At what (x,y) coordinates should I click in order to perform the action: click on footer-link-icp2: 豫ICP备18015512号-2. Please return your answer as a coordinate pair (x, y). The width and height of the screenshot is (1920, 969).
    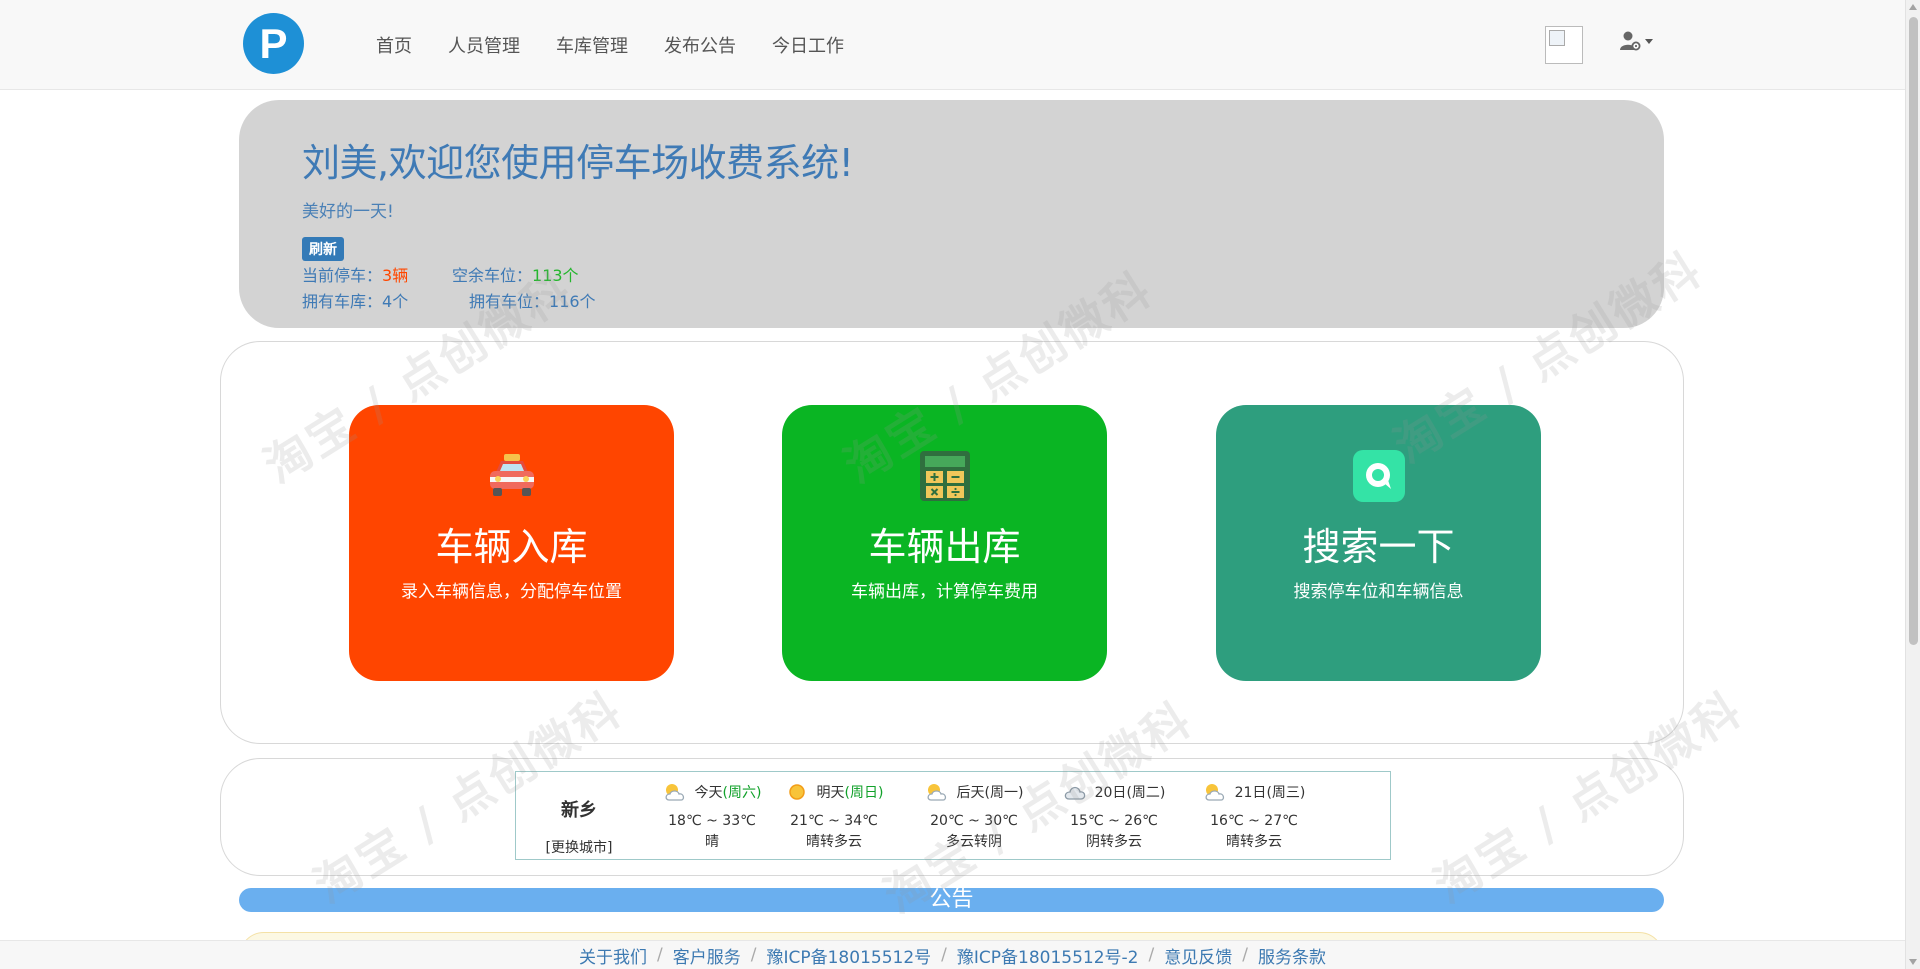
    Looking at the image, I should click on (1048, 955).